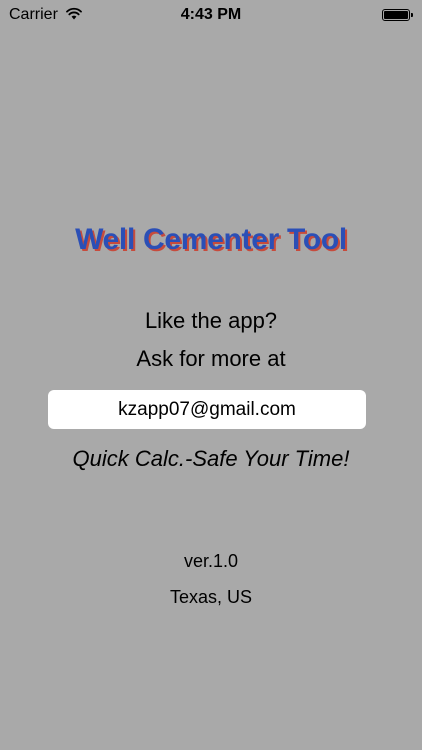 The width and height of the screenshot is (422, 750). What do you see at coordinates (412, 15) in the screenshot?
I see `battery-tip` at bounding box center [412, 15].